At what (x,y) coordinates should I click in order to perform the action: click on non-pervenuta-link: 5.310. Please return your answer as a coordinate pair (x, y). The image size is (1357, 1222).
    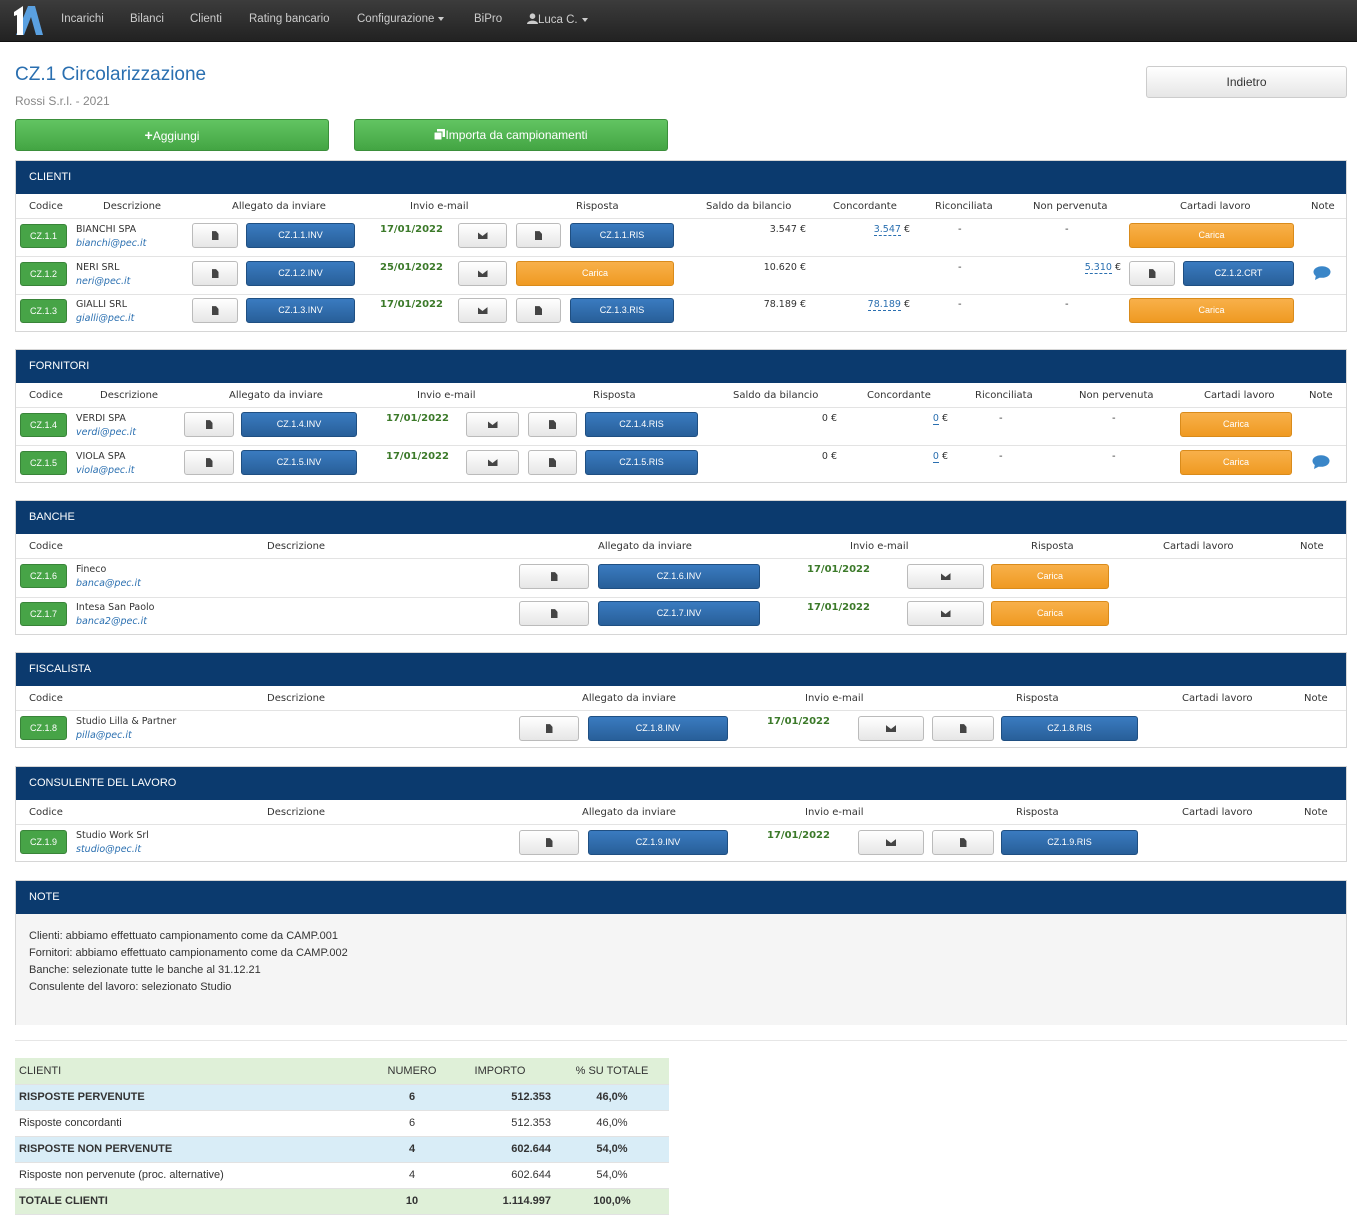
    Looking at the image, I should click on (1098, 268).